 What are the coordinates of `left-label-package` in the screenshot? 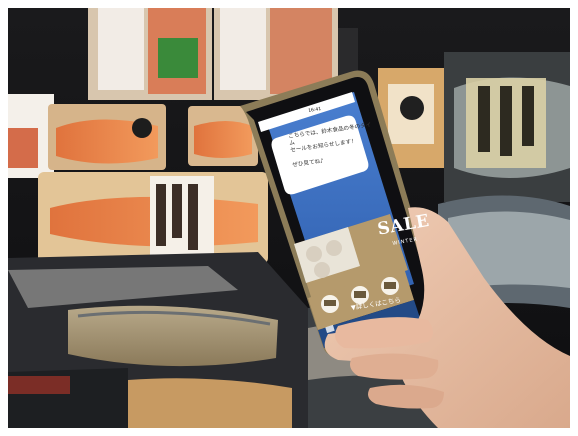 It's located at (31, 136).